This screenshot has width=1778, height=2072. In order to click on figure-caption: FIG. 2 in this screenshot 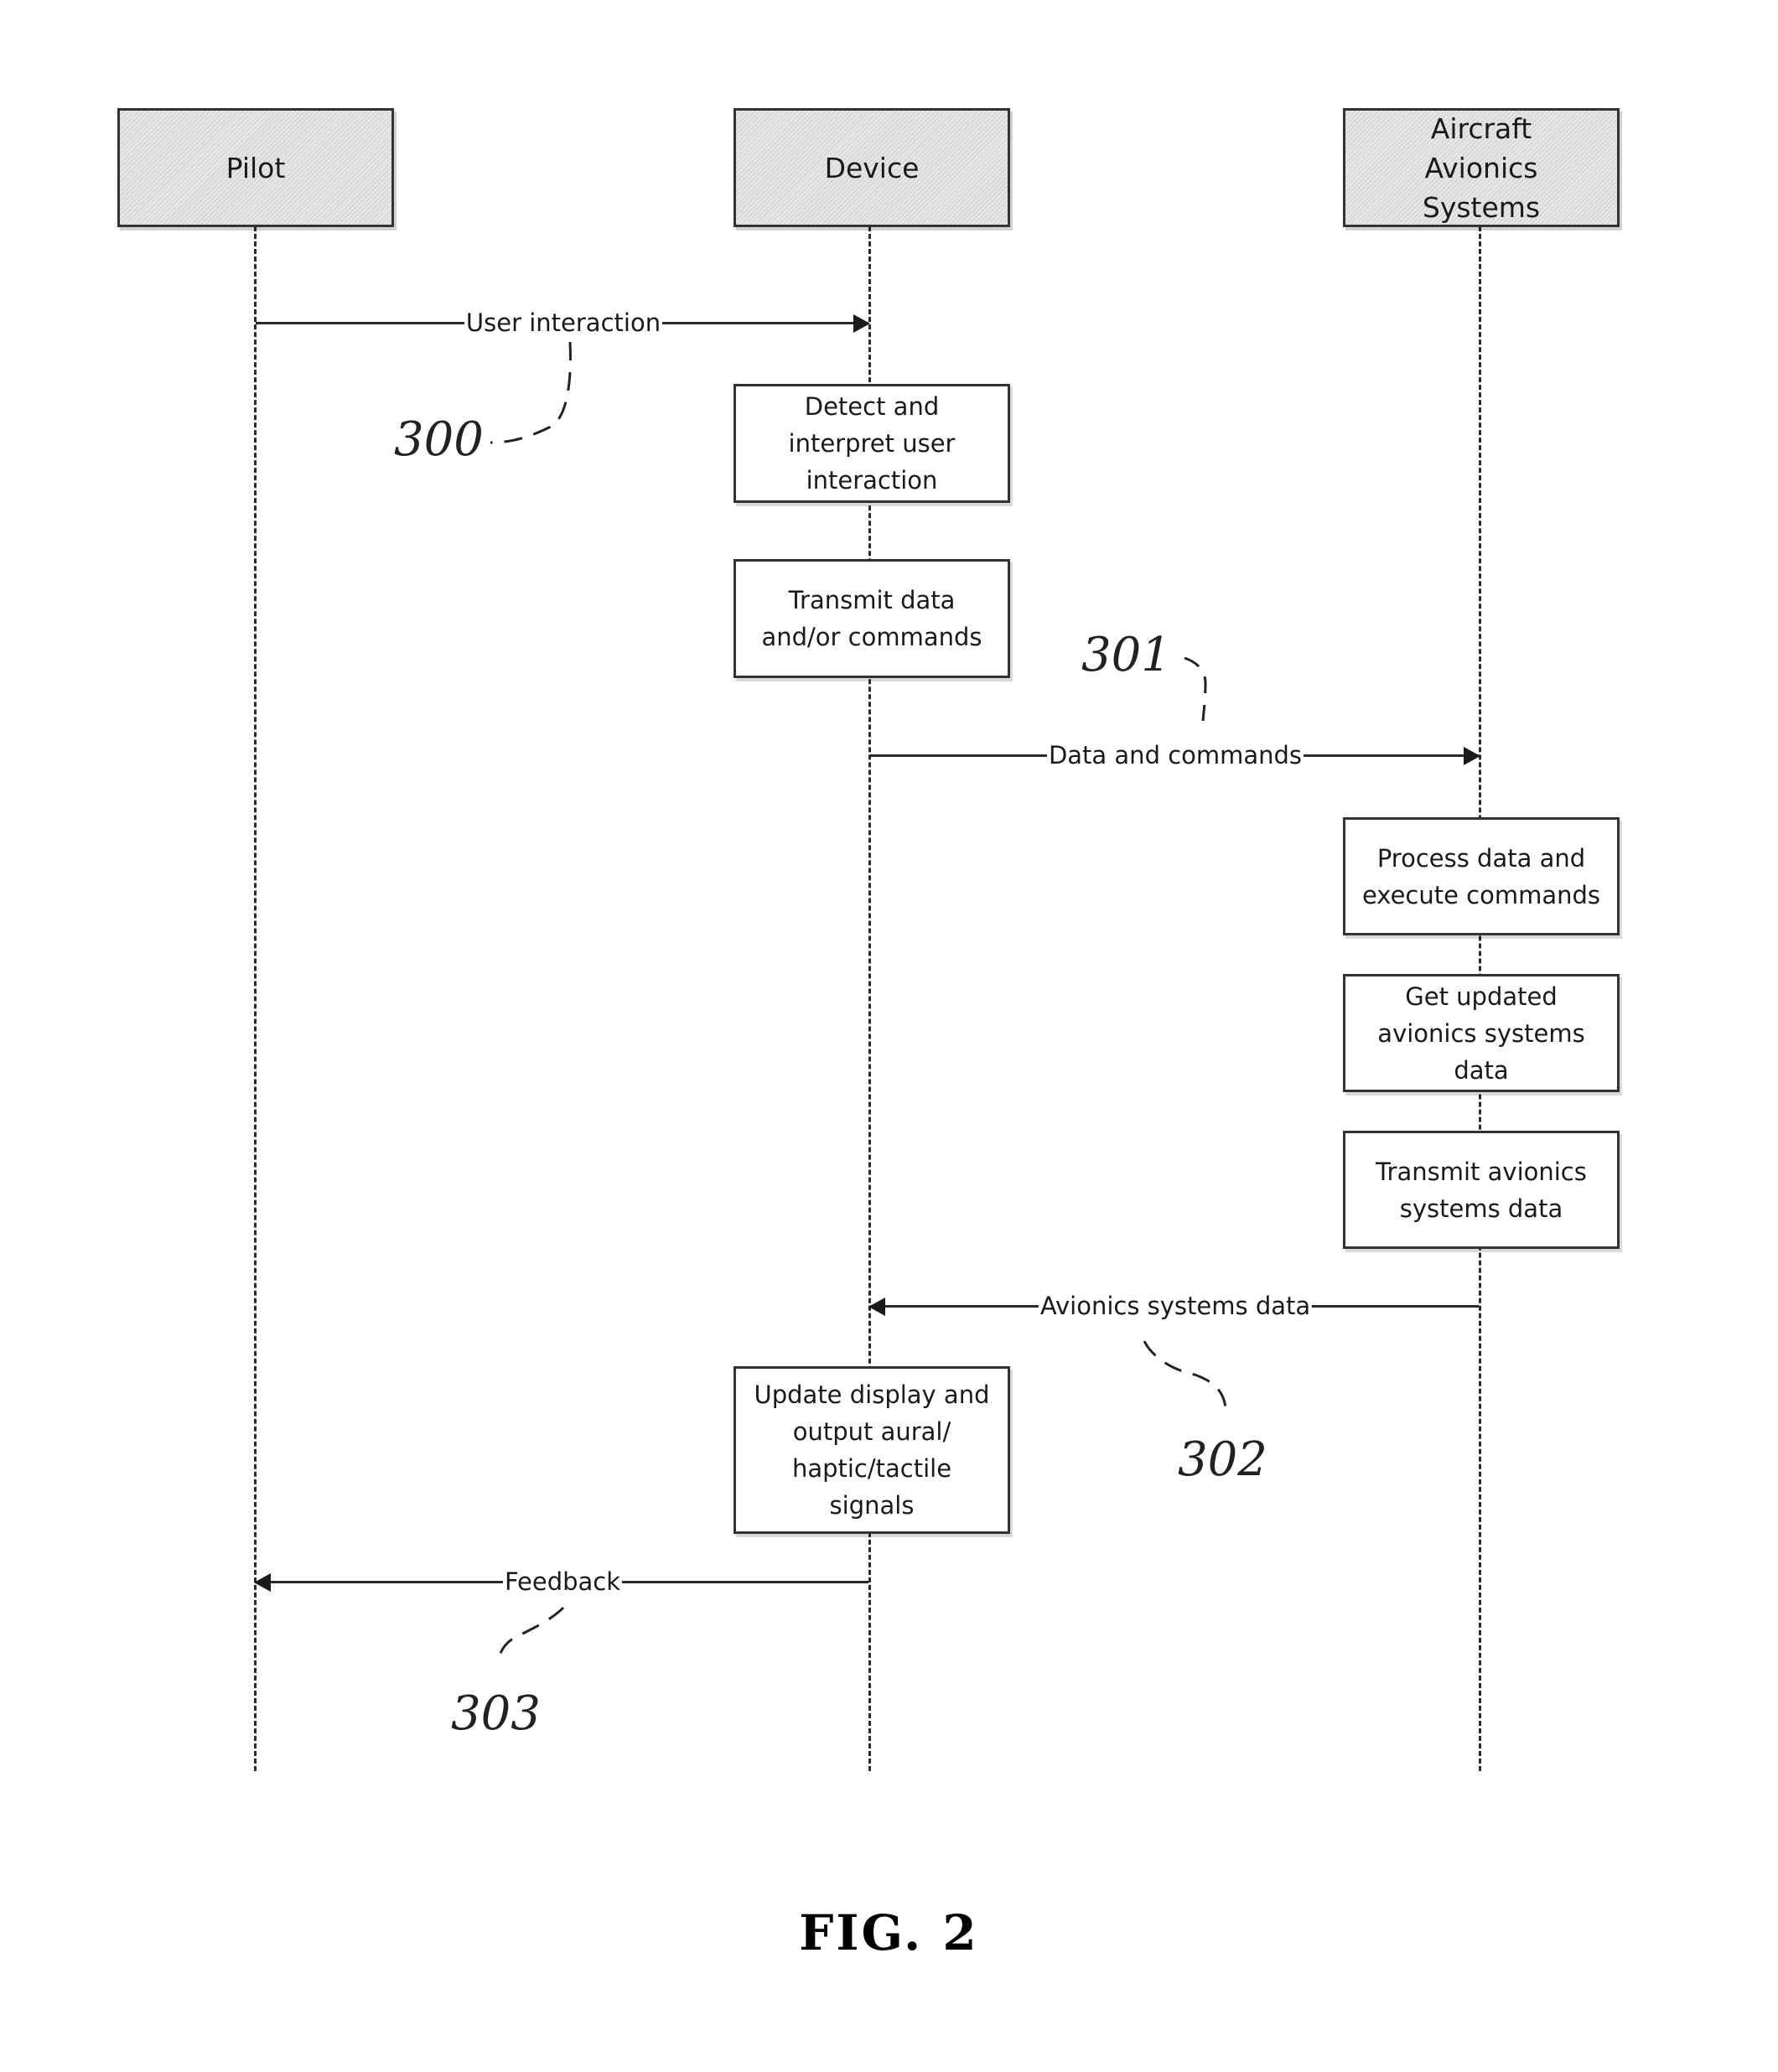, I will do `click(889, 1932)`.